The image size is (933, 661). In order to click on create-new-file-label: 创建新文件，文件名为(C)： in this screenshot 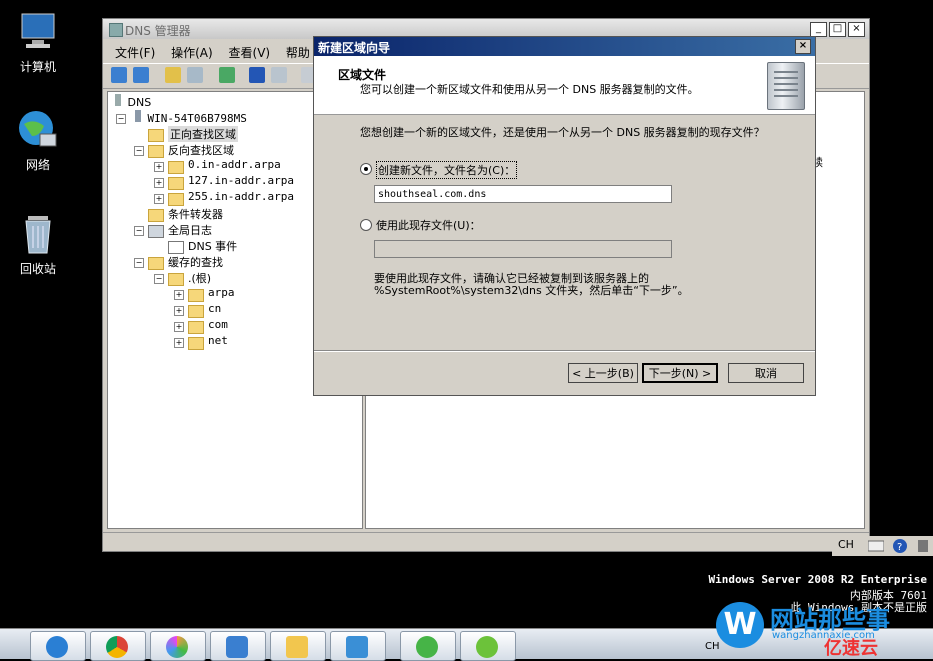, I will do `click(447, 170)`.